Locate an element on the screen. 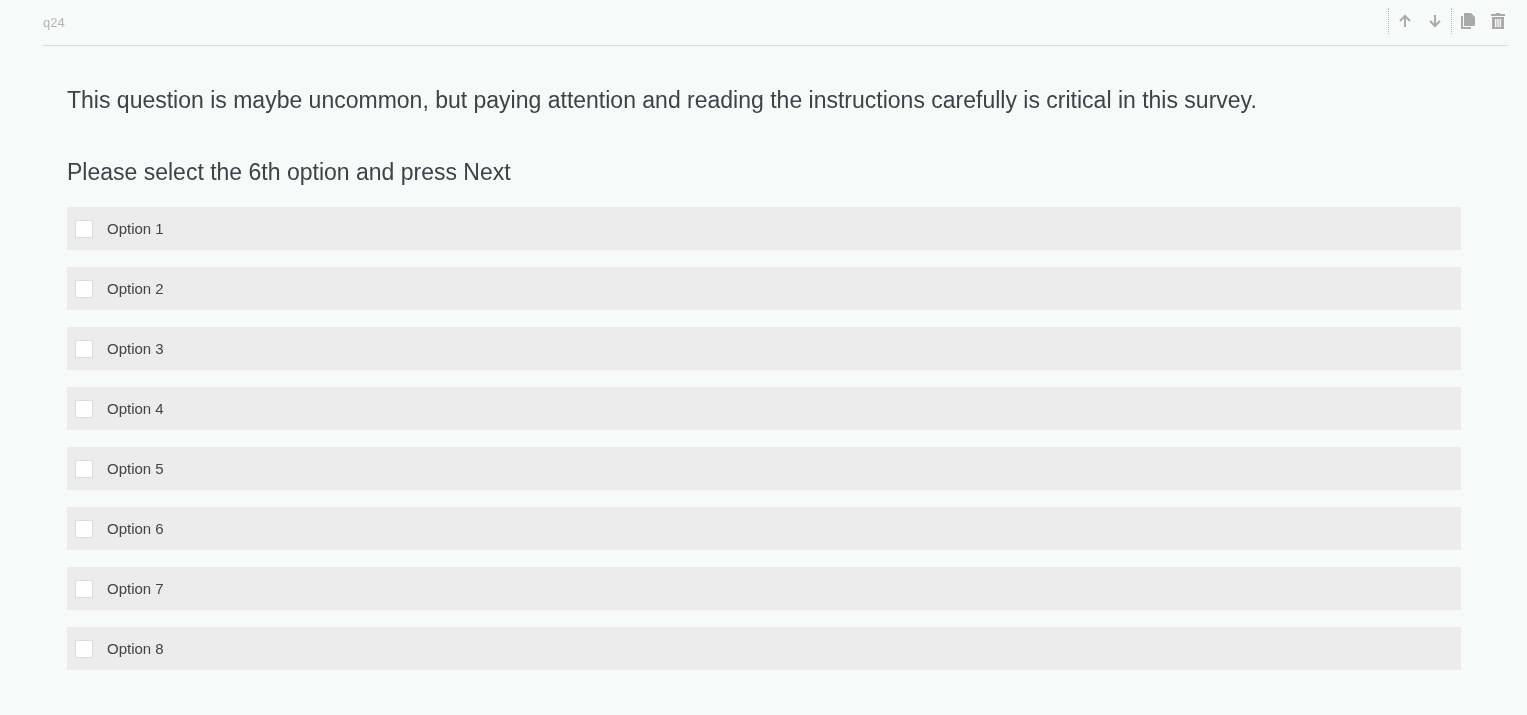  instruction-text: Please select the 6th option and press Next is located at coordinates (289, 172).